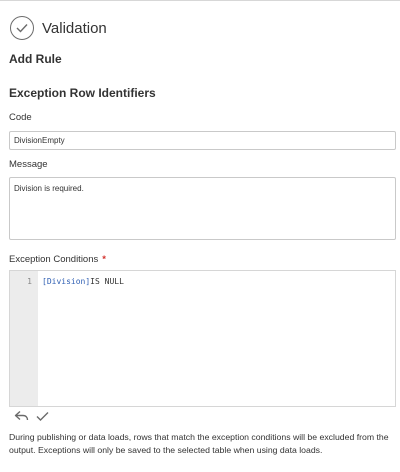 The width and height of the screenshot is (400, 472). What do you see at coordinates (74, 28) in the screenshot?
I see `page-title: Validation` at bounding box center [74, 28].